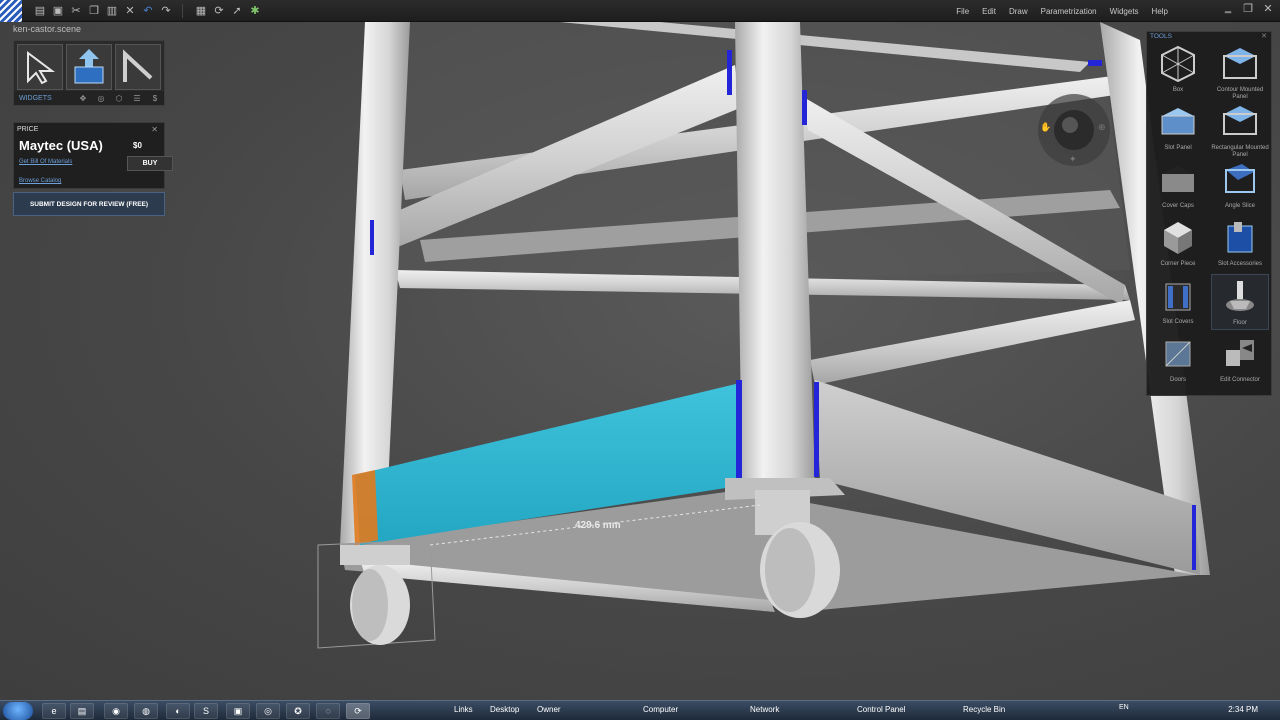  What do you see at coordinates (138, 67) in the screenshot?
I see `line-tool-button` at bounding box center [138, 67].